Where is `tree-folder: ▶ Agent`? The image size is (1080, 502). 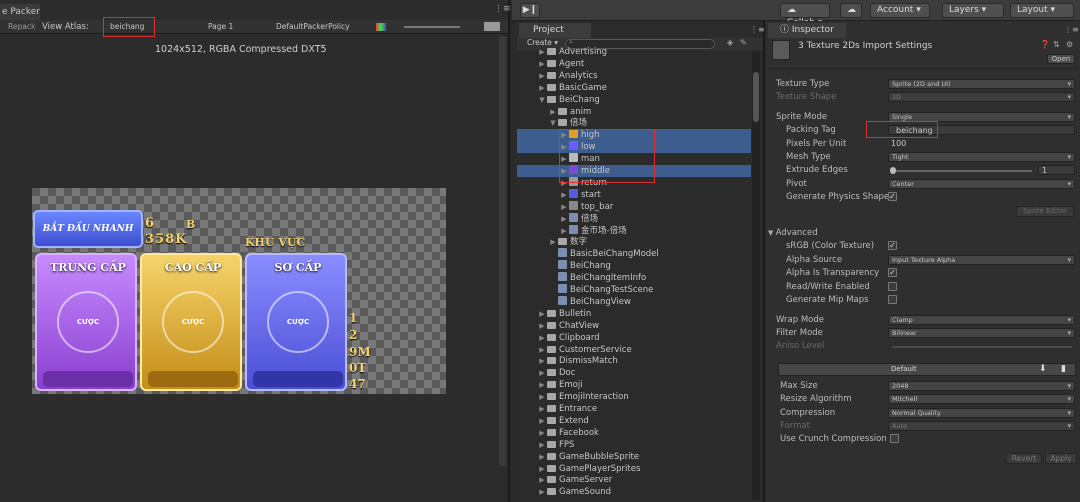
tree-folder: ▶ Agent is located at coordinates (634, 64).